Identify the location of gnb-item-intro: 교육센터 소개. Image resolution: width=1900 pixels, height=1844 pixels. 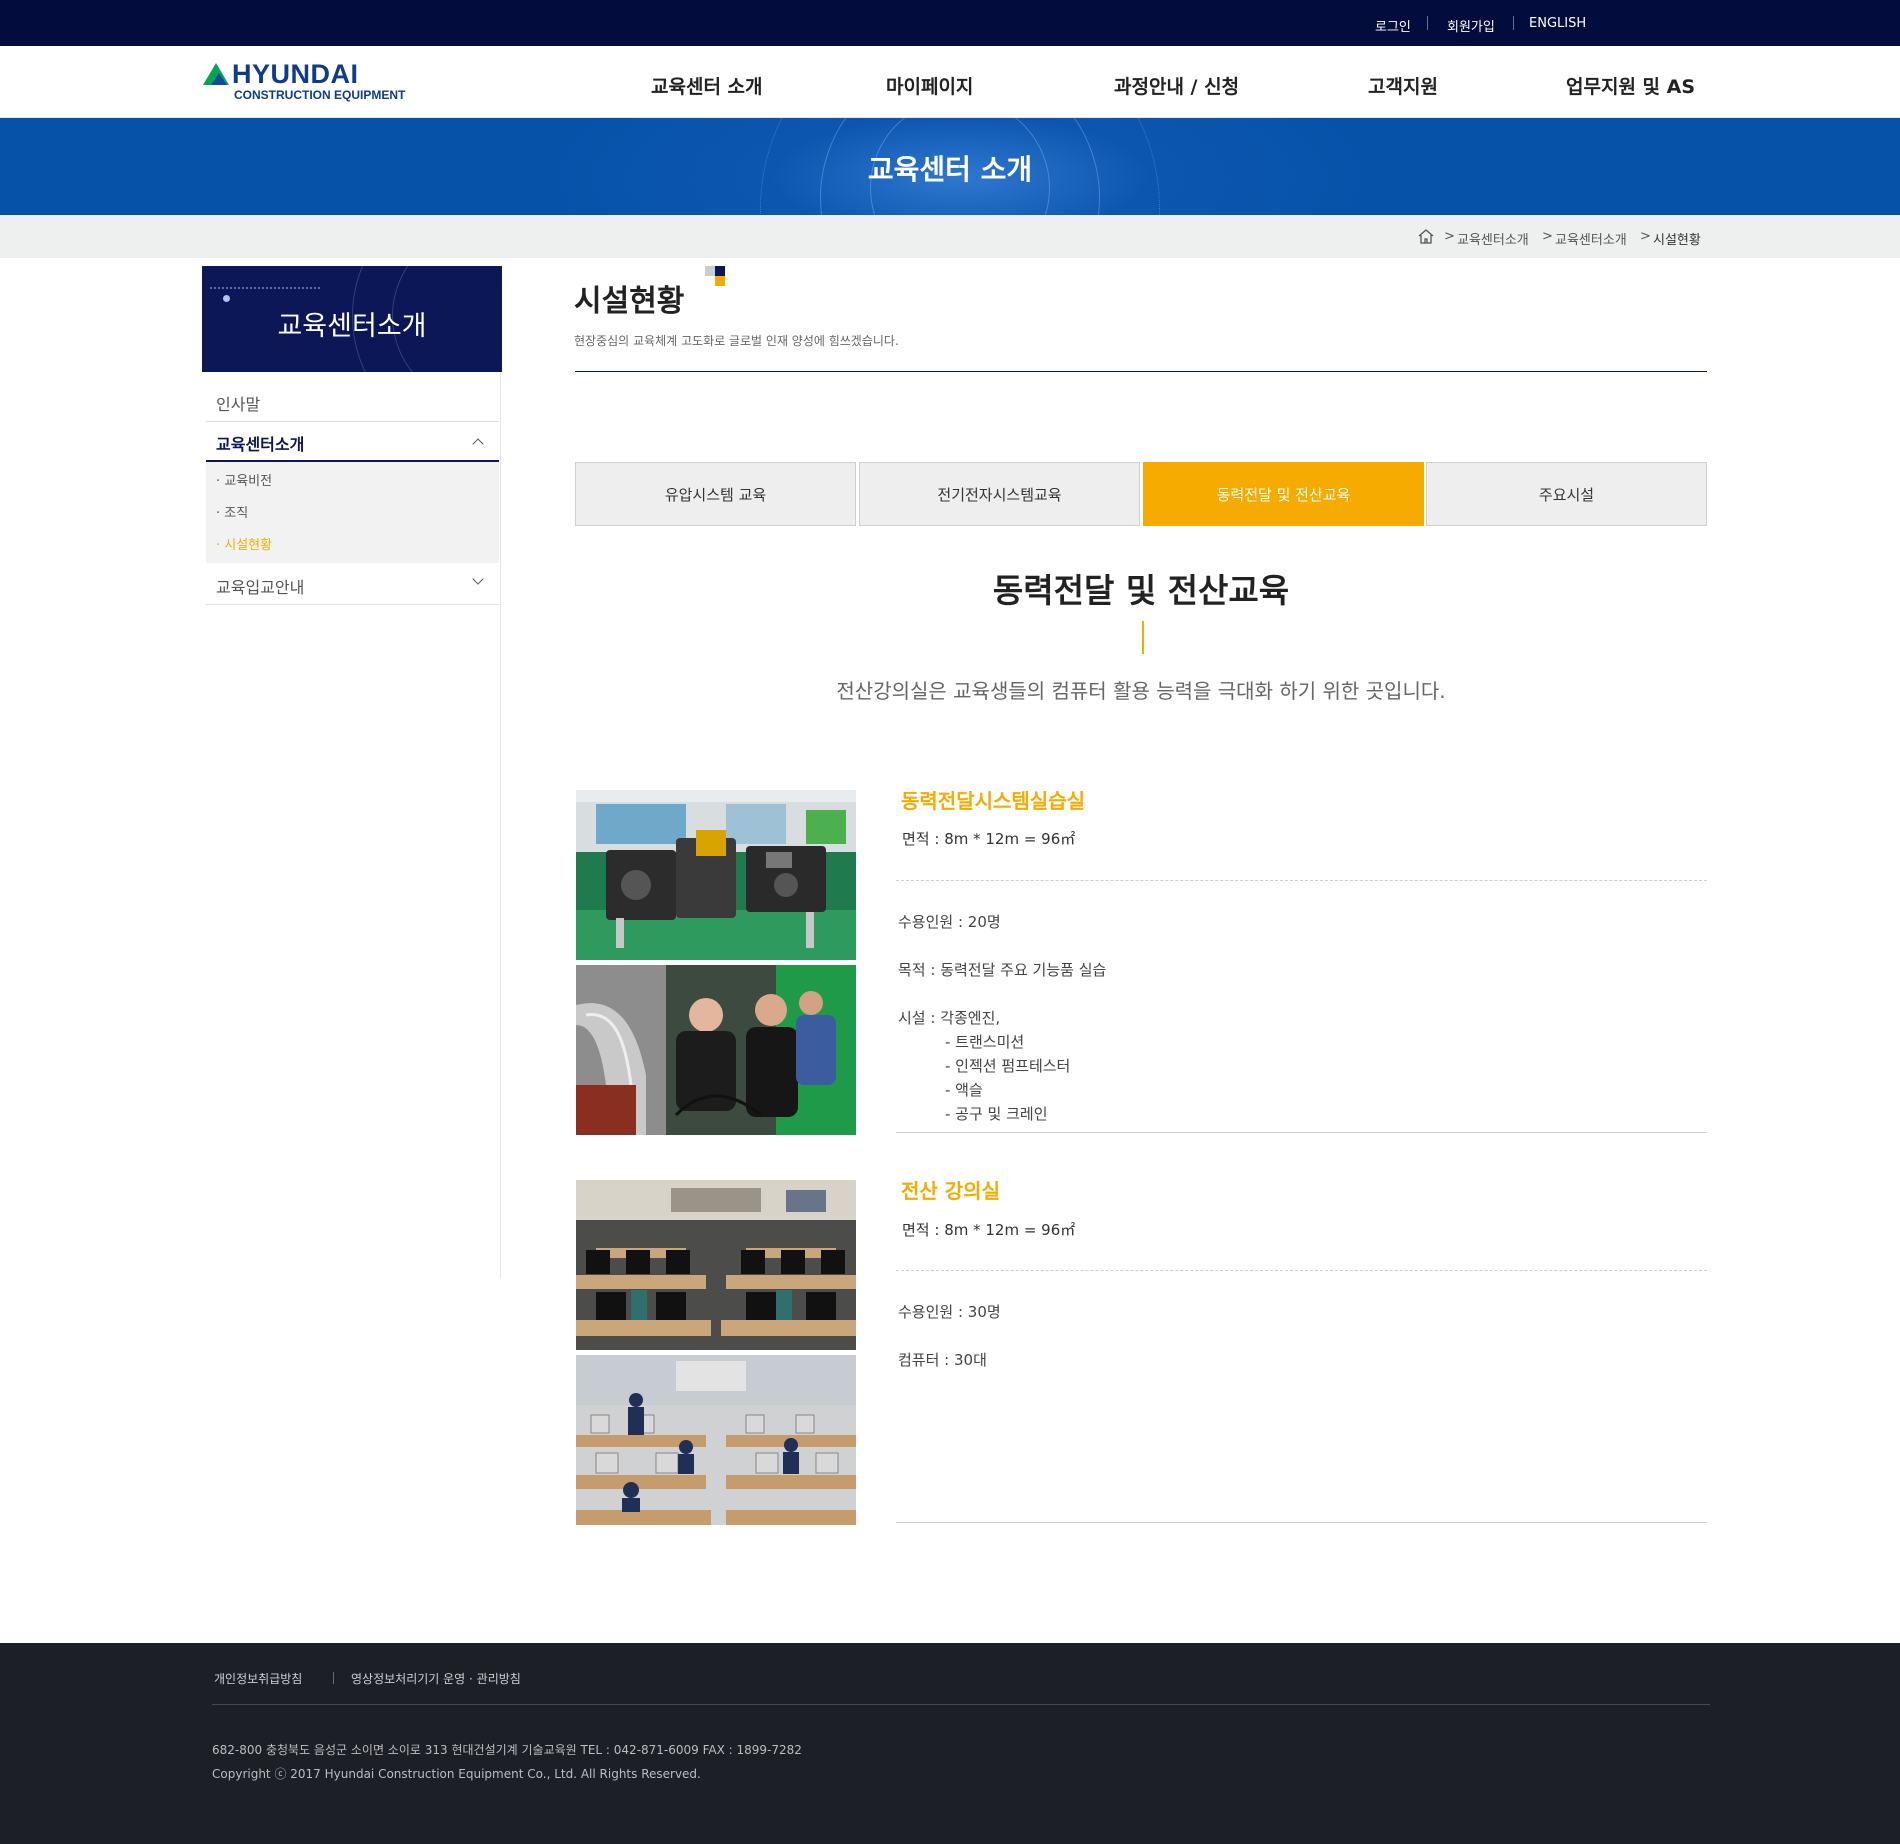
(707, 85).